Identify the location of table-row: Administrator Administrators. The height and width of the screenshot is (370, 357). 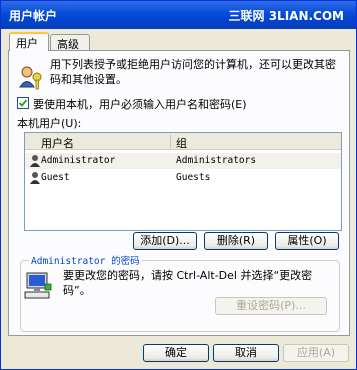
(183, 161).